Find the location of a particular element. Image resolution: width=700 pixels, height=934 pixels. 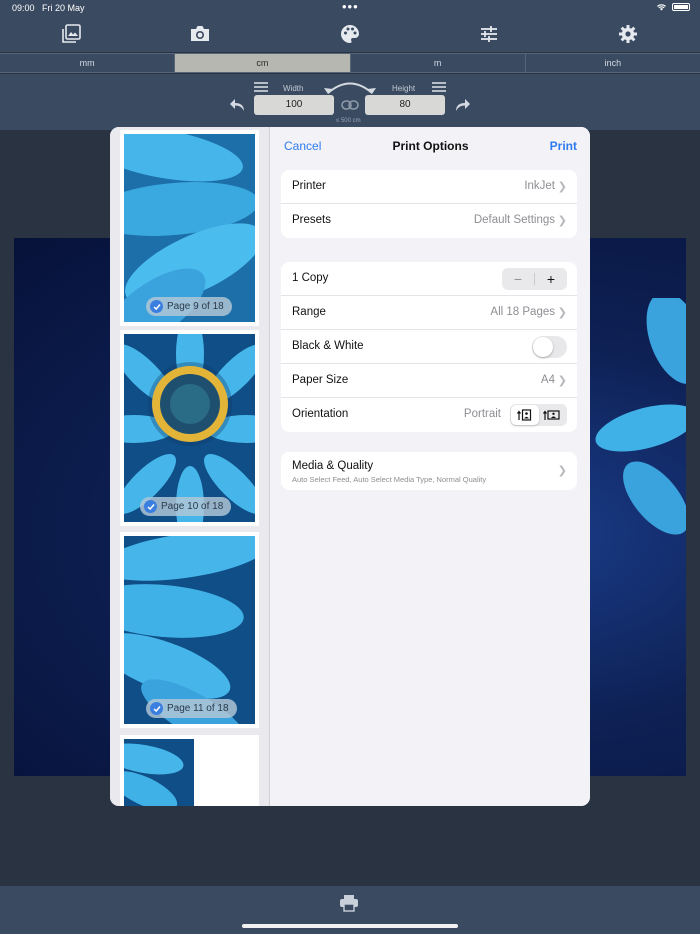

range-value: All 18 Pages is located at coordinates (522, 312).